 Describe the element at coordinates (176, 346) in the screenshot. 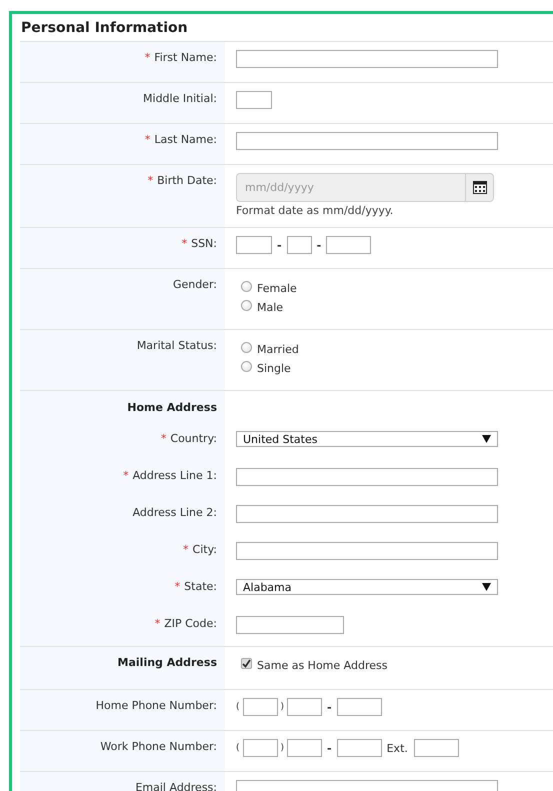

I see `field-label: Marital Status:` at that location.